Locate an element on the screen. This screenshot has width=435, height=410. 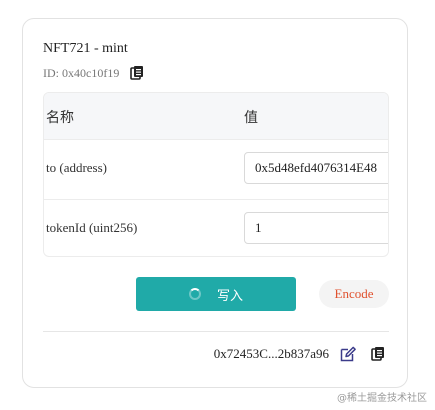
param-label: tokenId (uint256) is located at coordinates (92, 227).